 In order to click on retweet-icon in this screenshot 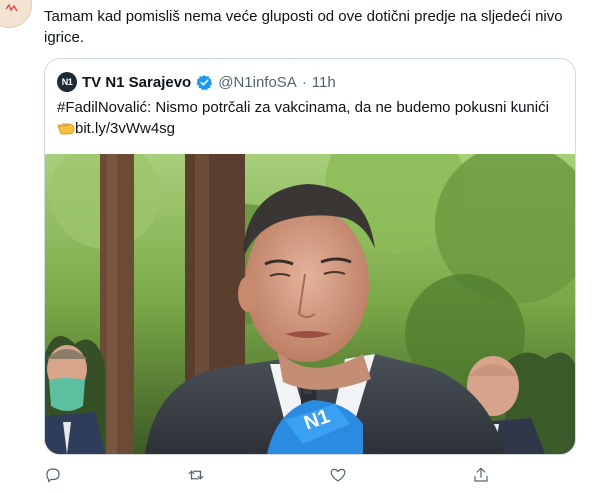, I will do `click(196, 475)`.